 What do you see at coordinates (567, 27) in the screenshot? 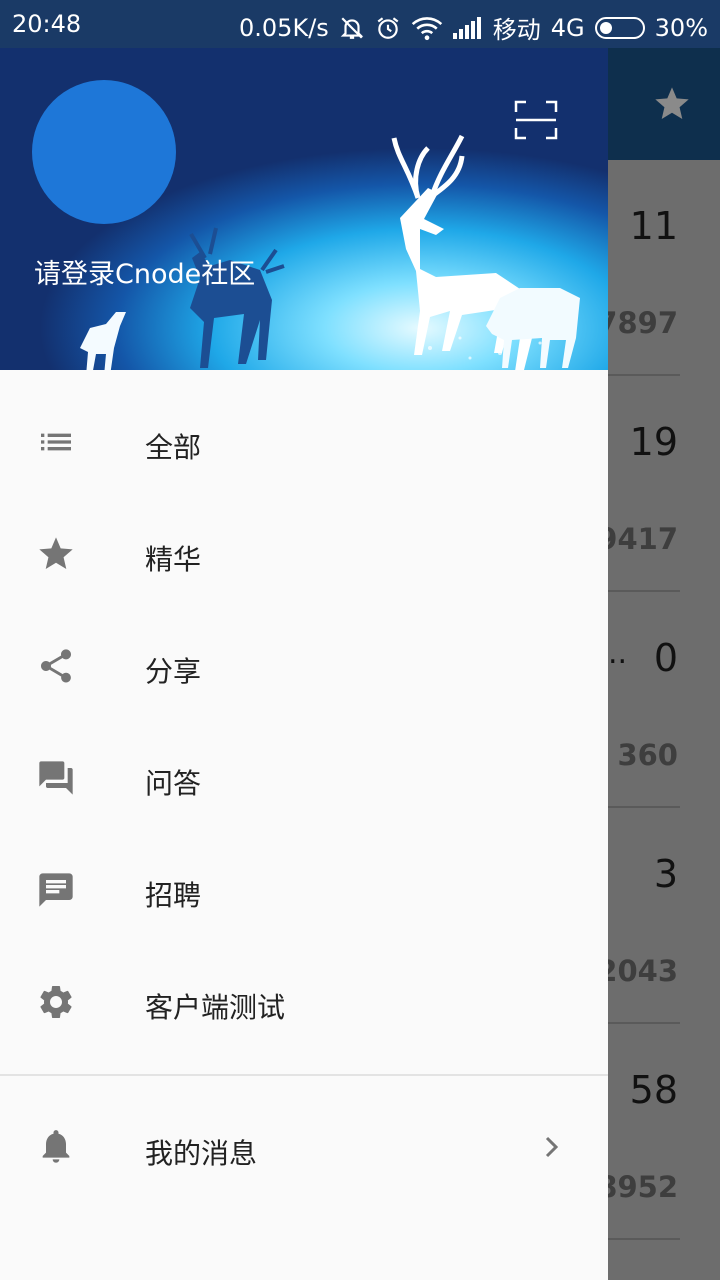
I see `network-type: 4G` at bounding box center [567, 27].